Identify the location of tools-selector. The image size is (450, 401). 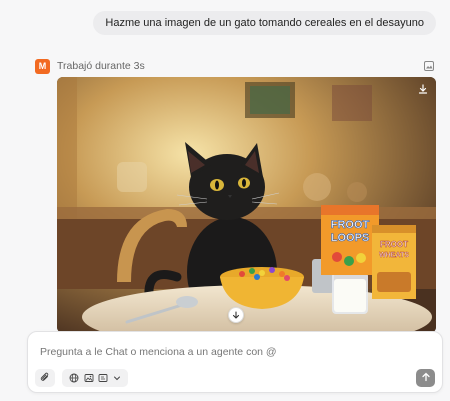
(95, 378).